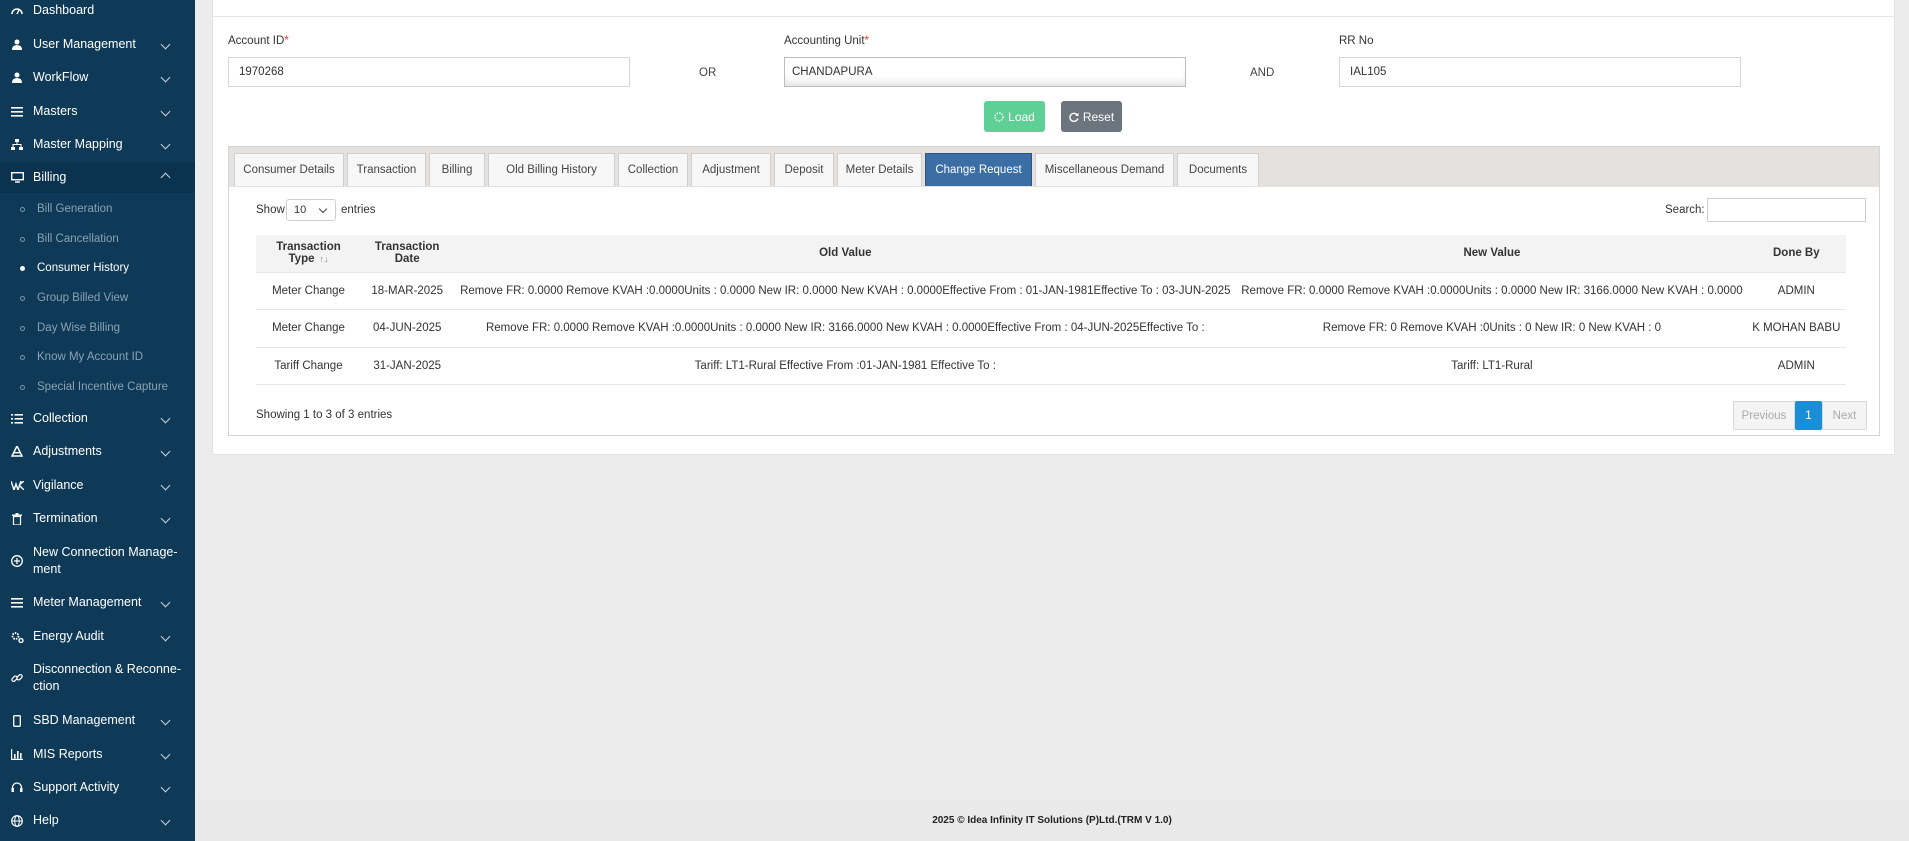 The width and height of the screenshot is (1909, 841). Describe the element at coordinates (97, 209) in the screenshot. I see `sidebar-subitem-bill-generation: Bill Generation` at that location.